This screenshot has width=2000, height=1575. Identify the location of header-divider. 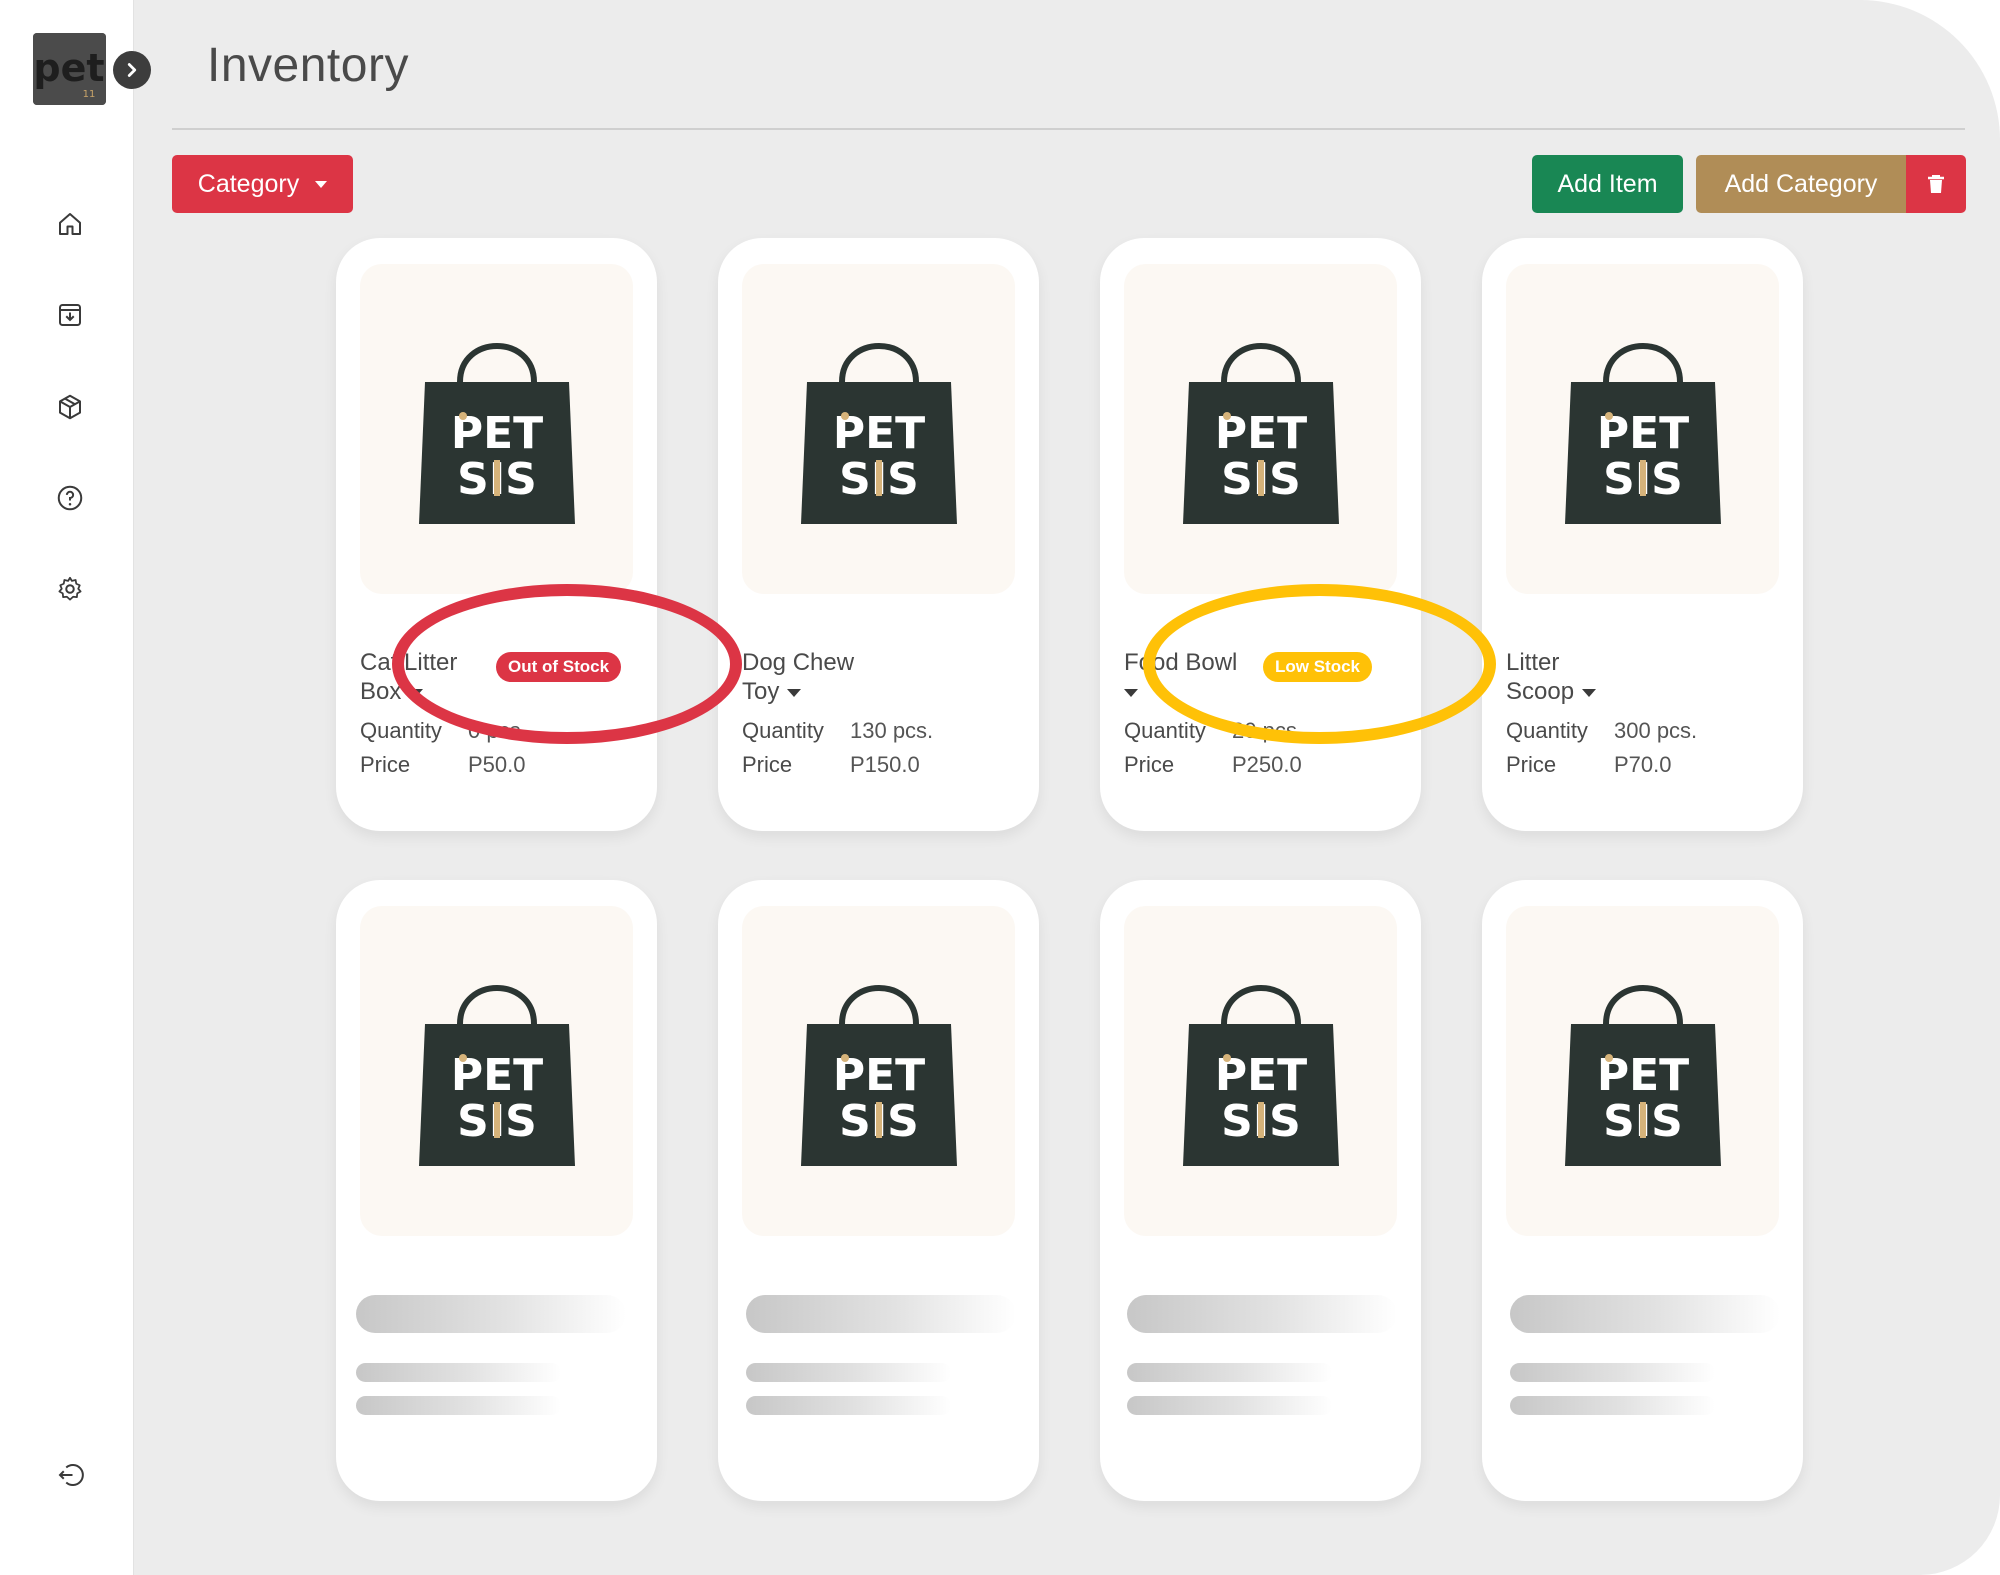
(1068, 129).